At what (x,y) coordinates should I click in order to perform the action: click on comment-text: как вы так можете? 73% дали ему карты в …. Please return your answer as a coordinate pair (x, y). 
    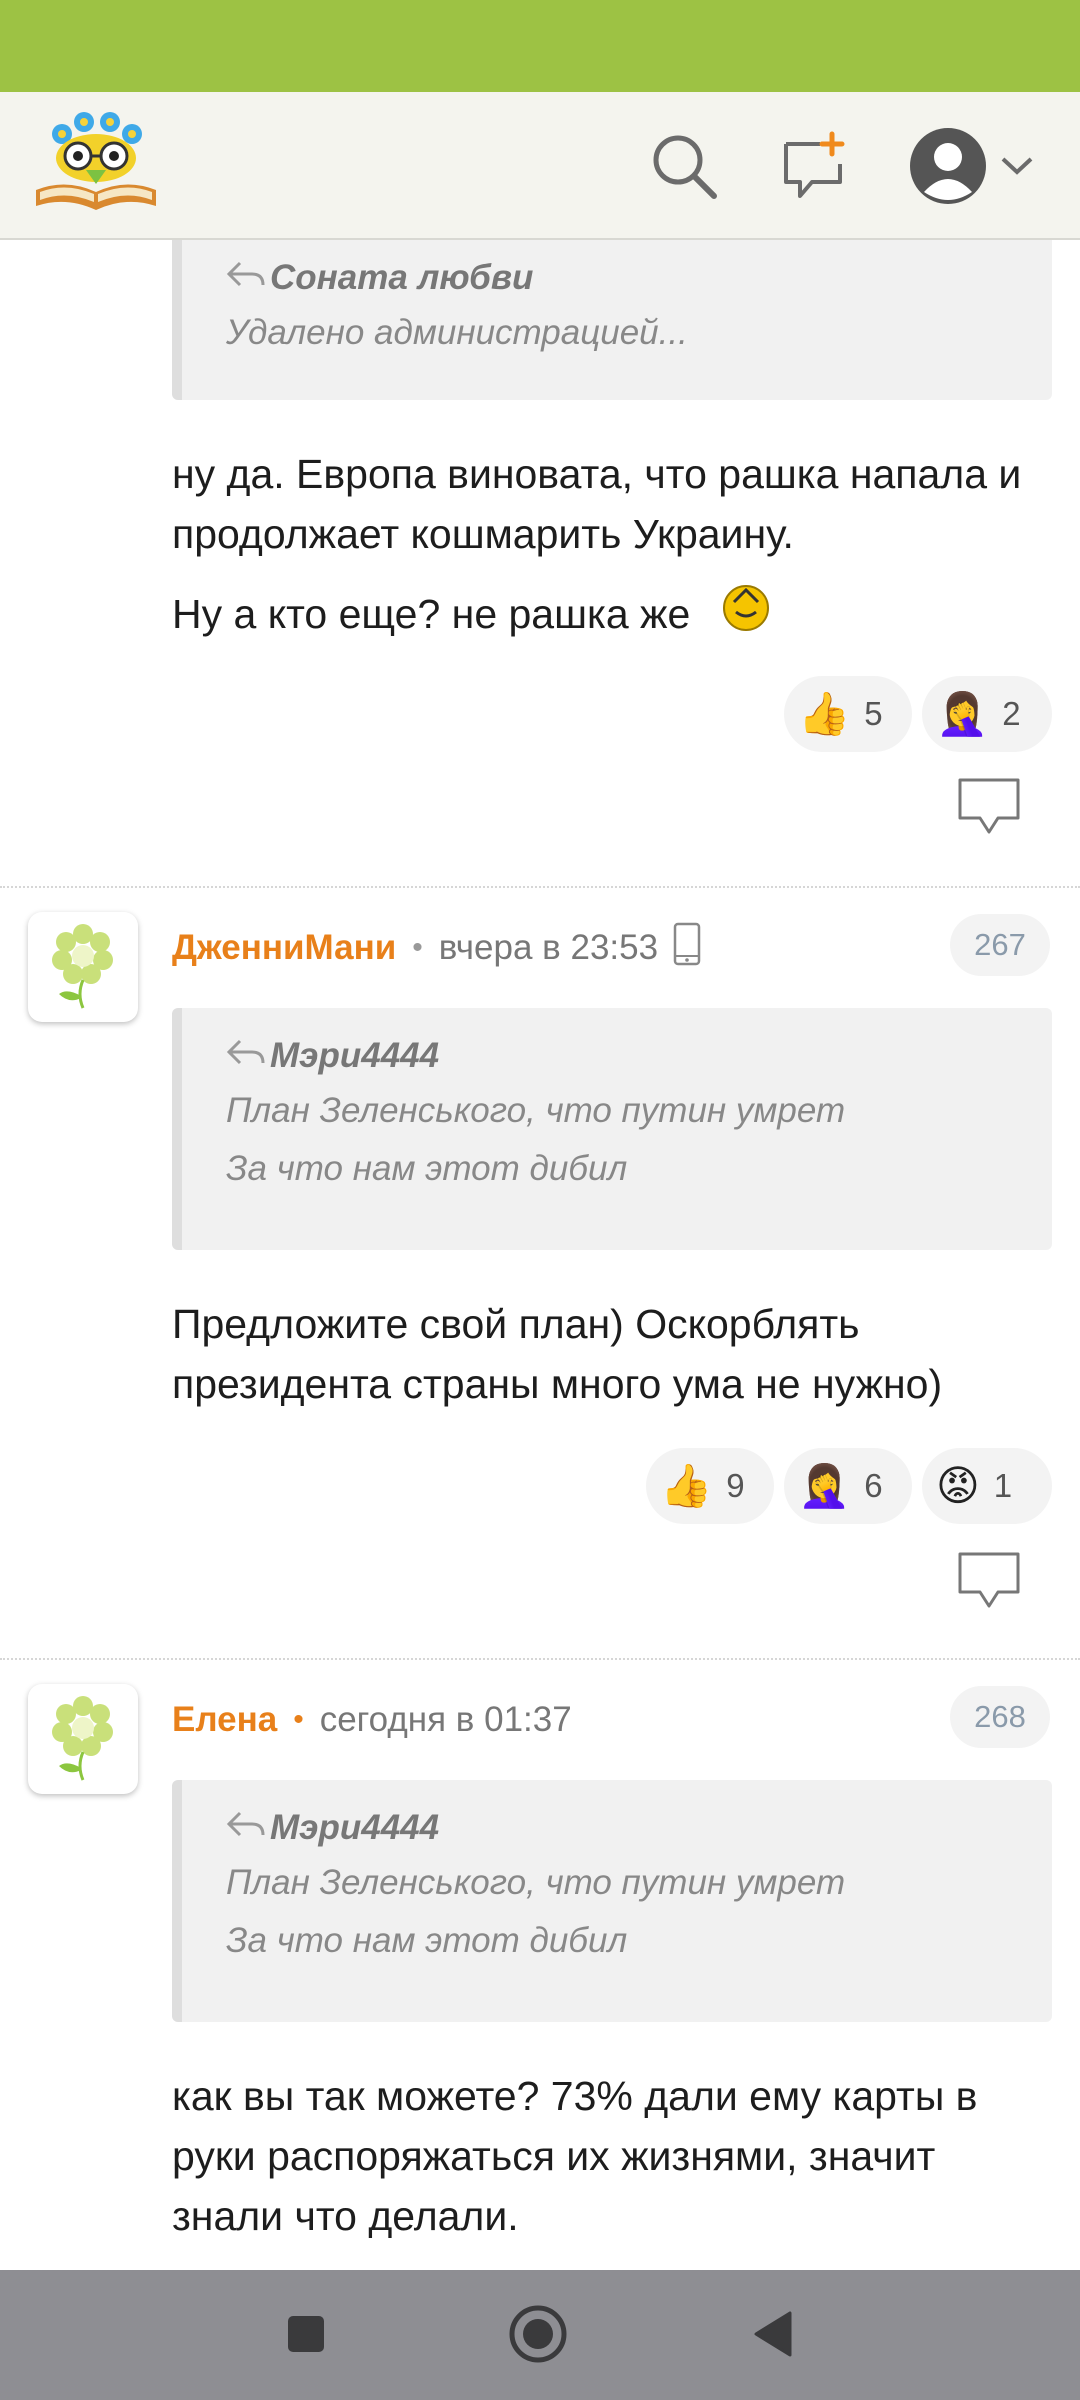
    Looking at the image, I should click on (575, 2156).